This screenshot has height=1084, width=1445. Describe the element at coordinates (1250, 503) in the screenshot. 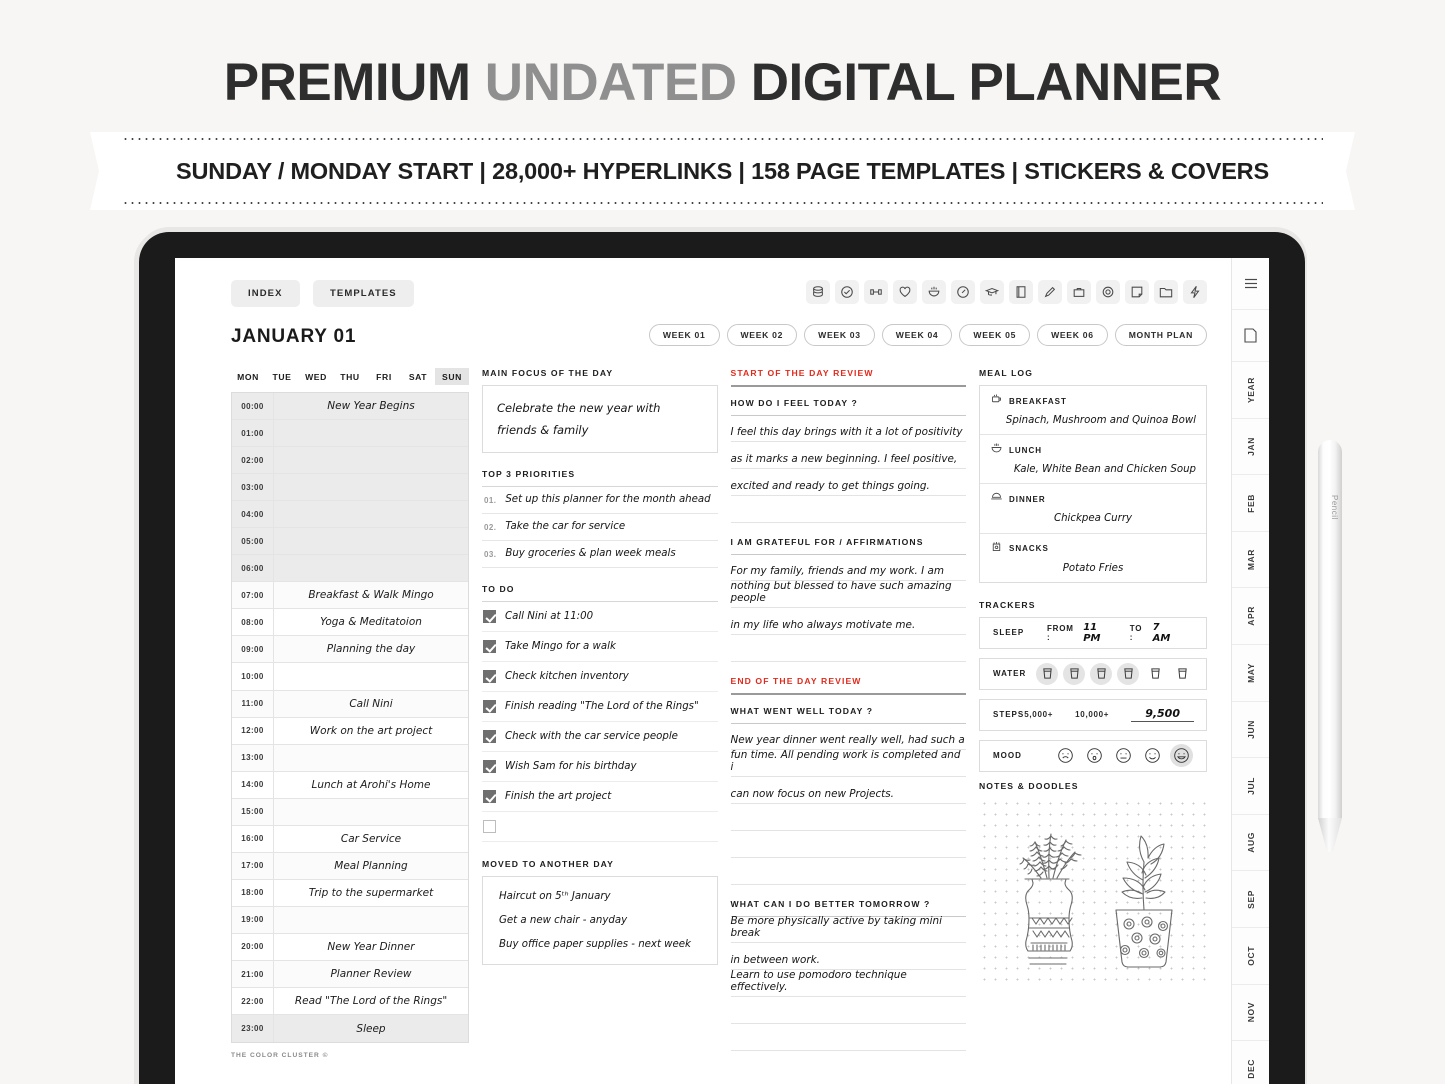

I see `rail-item-feb: FEB` at that location.